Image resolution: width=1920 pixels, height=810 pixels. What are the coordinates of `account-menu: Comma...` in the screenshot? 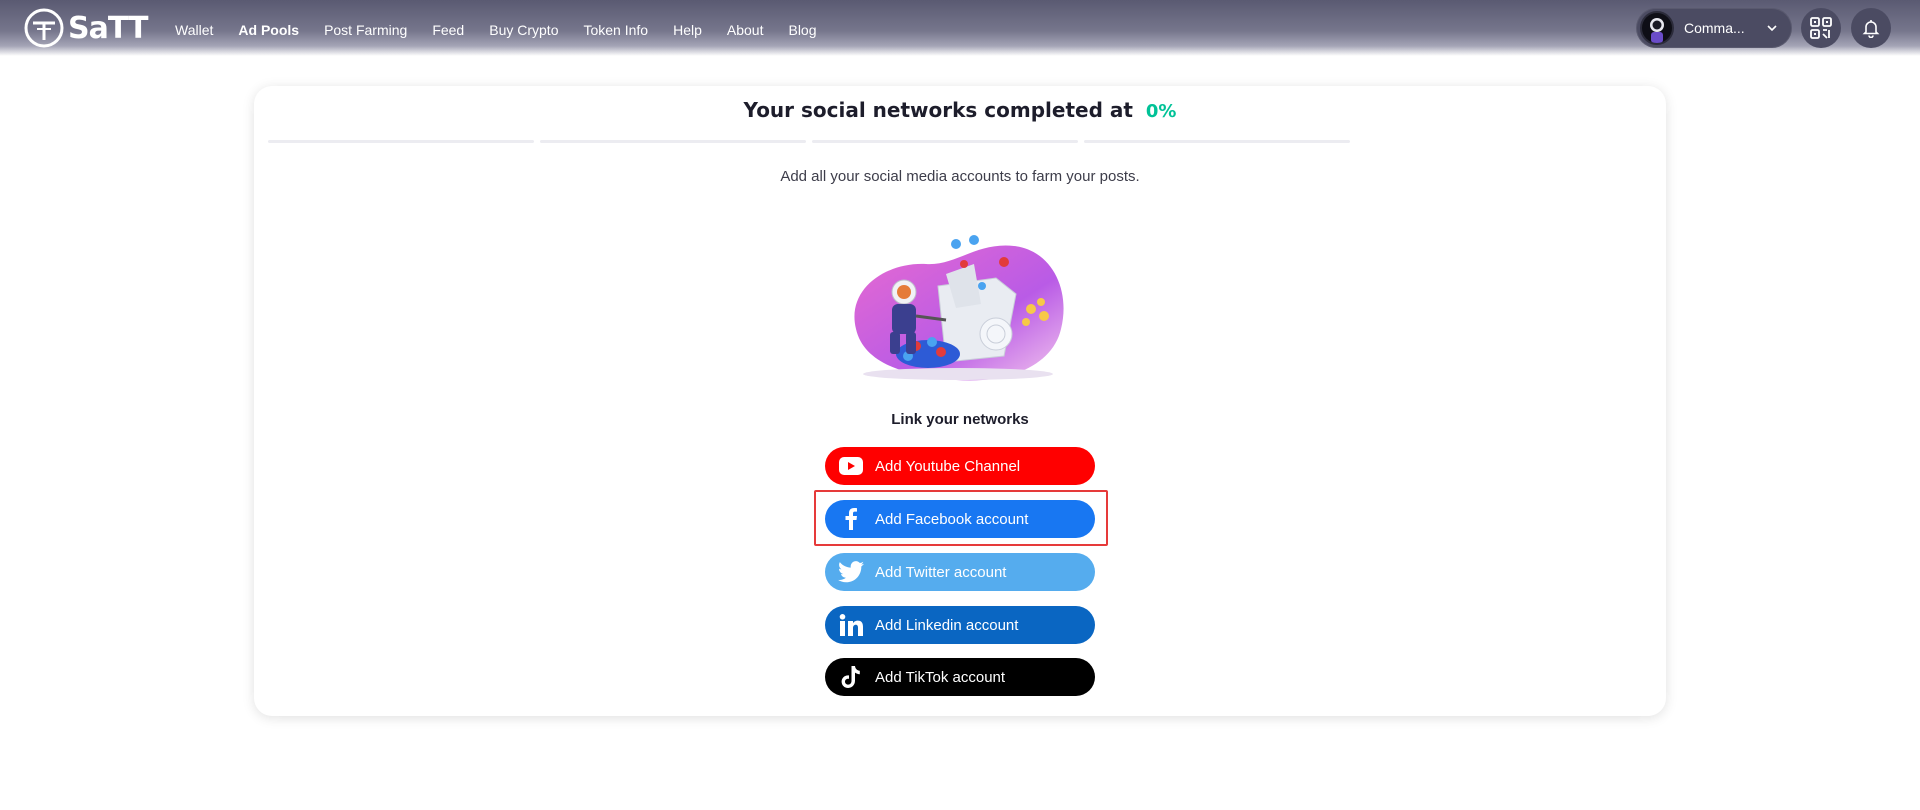 It's located at (1714, 28).